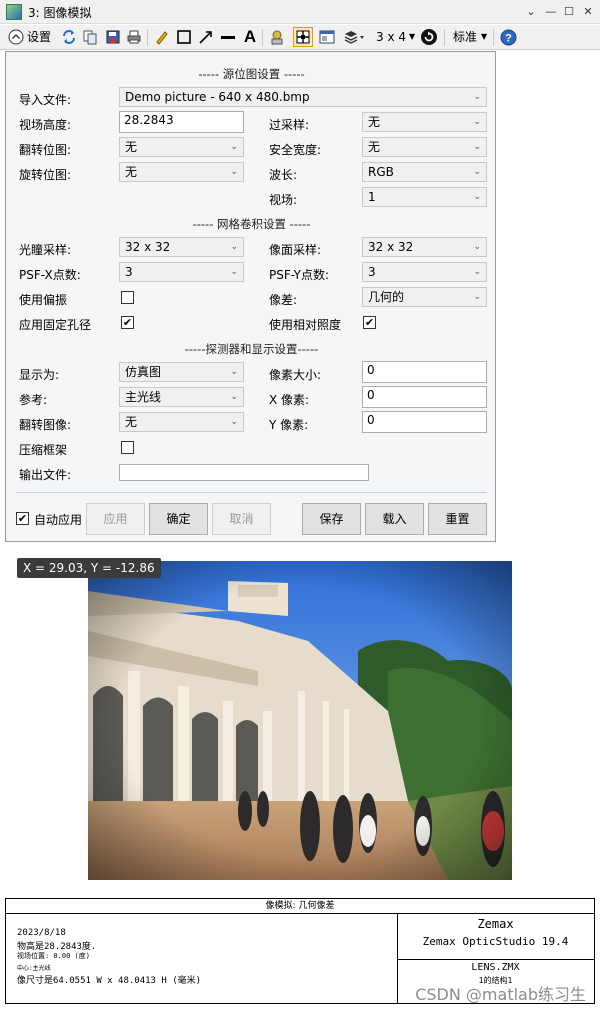 The width and height of the screenshot is (600, 1011). I want to click on output-file-label: 输出文件:, so click(45, 475).